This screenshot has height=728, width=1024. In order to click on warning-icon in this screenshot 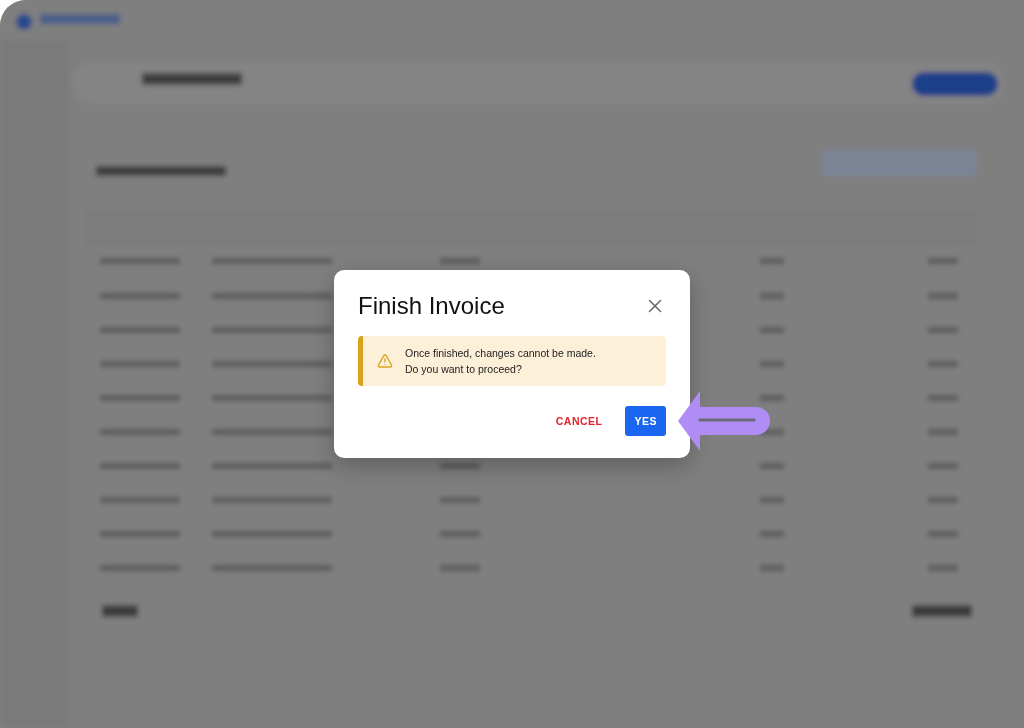, I will do `click(385, 361)`.